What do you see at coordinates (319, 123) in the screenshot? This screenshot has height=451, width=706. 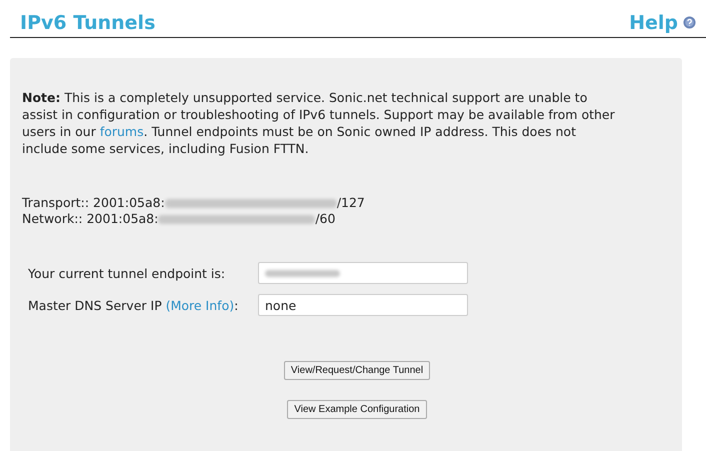 I see `notice-text: Note: This is a completely unsupported service. Sonic.net technical support are unable to assist in configuration or troubleshooting of IPv6 tunnels. Support may be available from other users in our forums. Tunnel endpoints must be on Sonic owned IP address. This does not include some services, including Fusion FTTN.` at bounding box center [319, 123].